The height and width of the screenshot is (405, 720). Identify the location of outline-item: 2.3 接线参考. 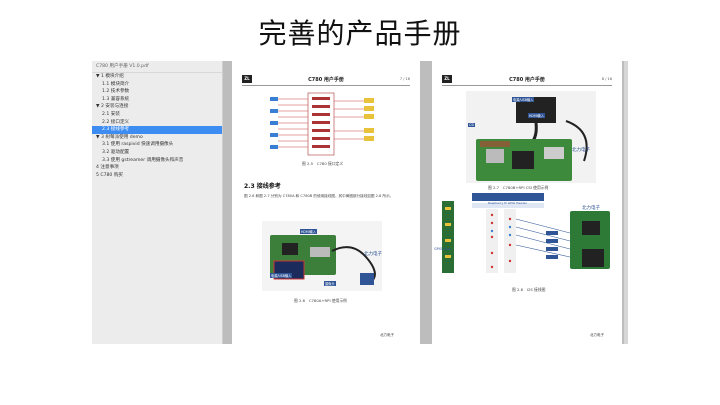
(157, 130).